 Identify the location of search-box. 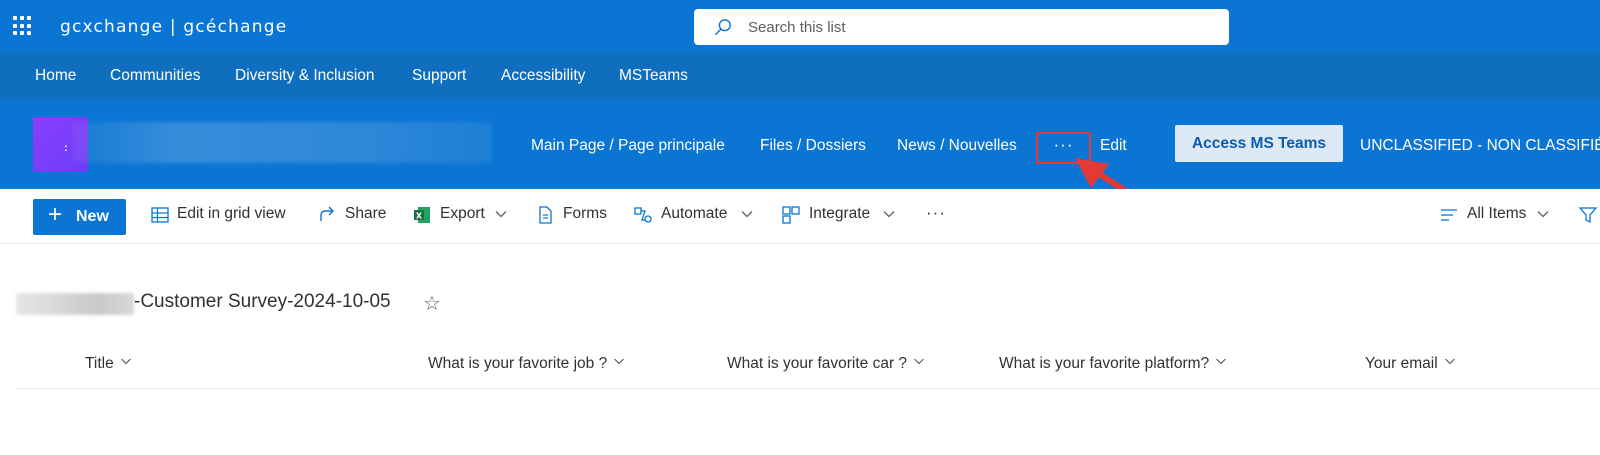
(961, 27).